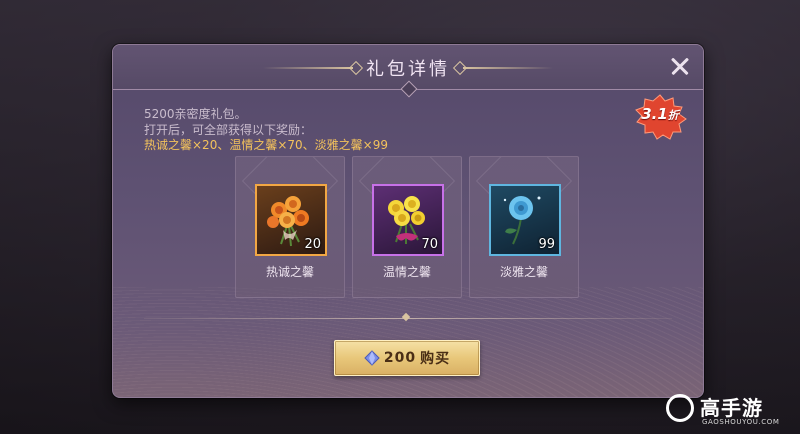 The height and width of the screenshot is (434, 800). I want to click on reward-item-card: 70 温情之馨, so click(407, 227).